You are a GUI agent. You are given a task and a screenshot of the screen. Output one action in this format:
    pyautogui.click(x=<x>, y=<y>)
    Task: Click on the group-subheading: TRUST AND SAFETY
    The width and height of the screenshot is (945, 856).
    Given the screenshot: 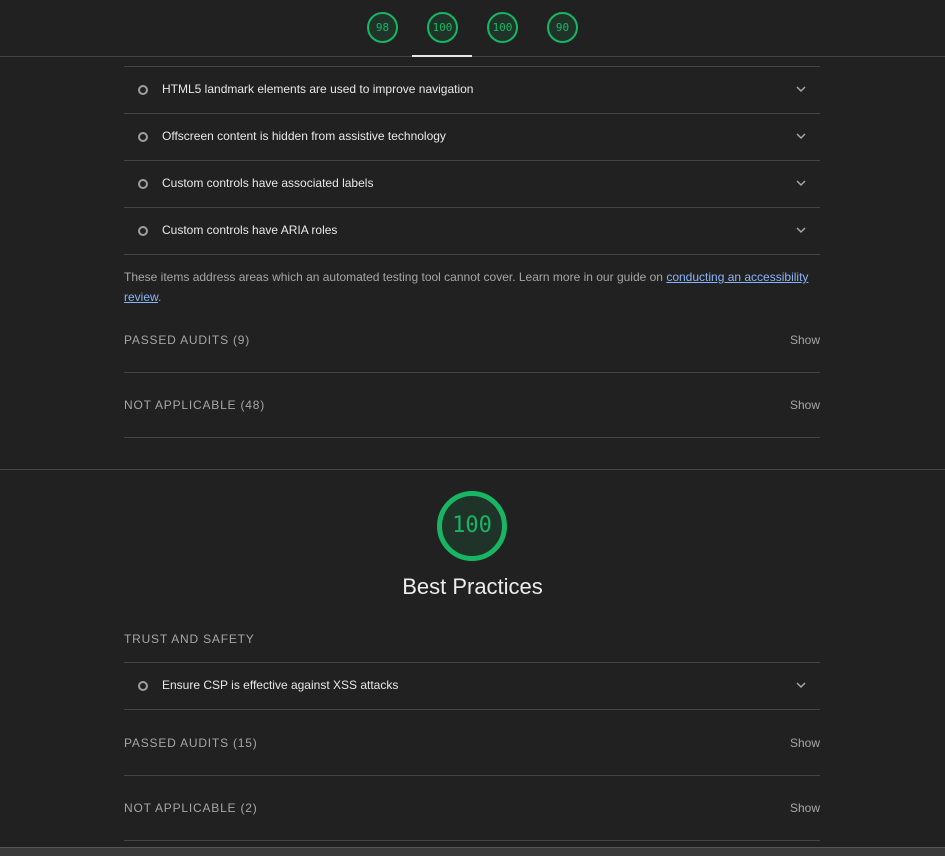 What is the action you would take?
    pyautogui.click(x=189, y=639)
    